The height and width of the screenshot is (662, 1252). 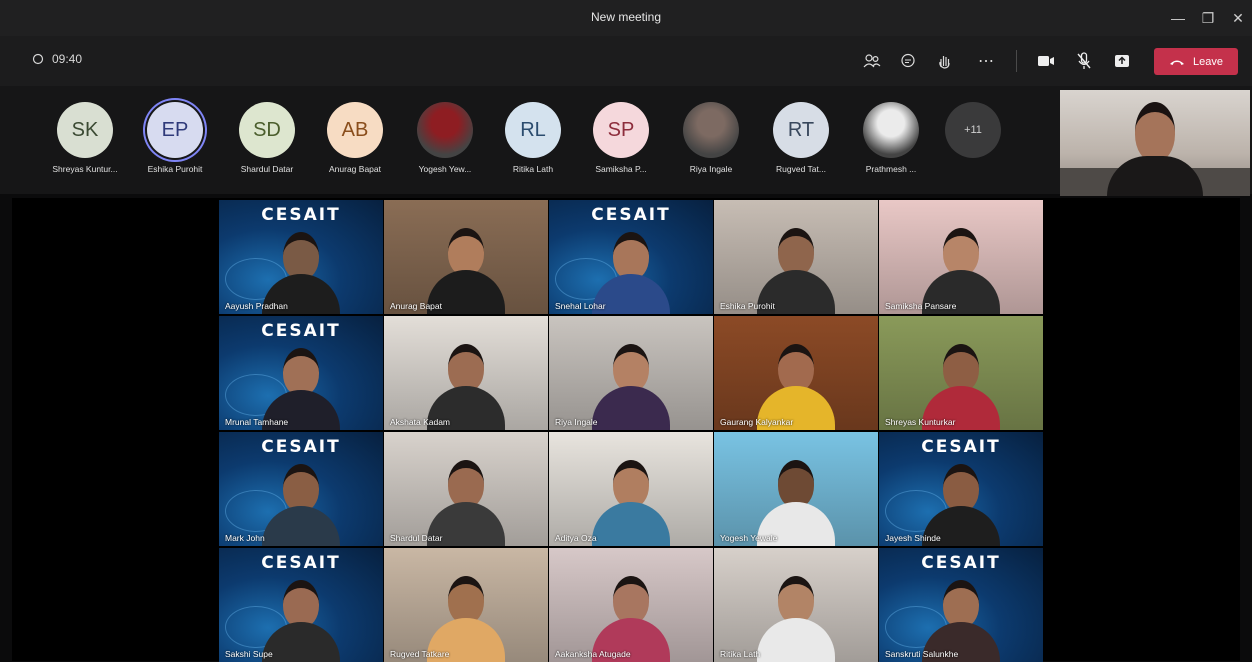 I want to click on share-tray-icon, so click(x=1122, y=61).